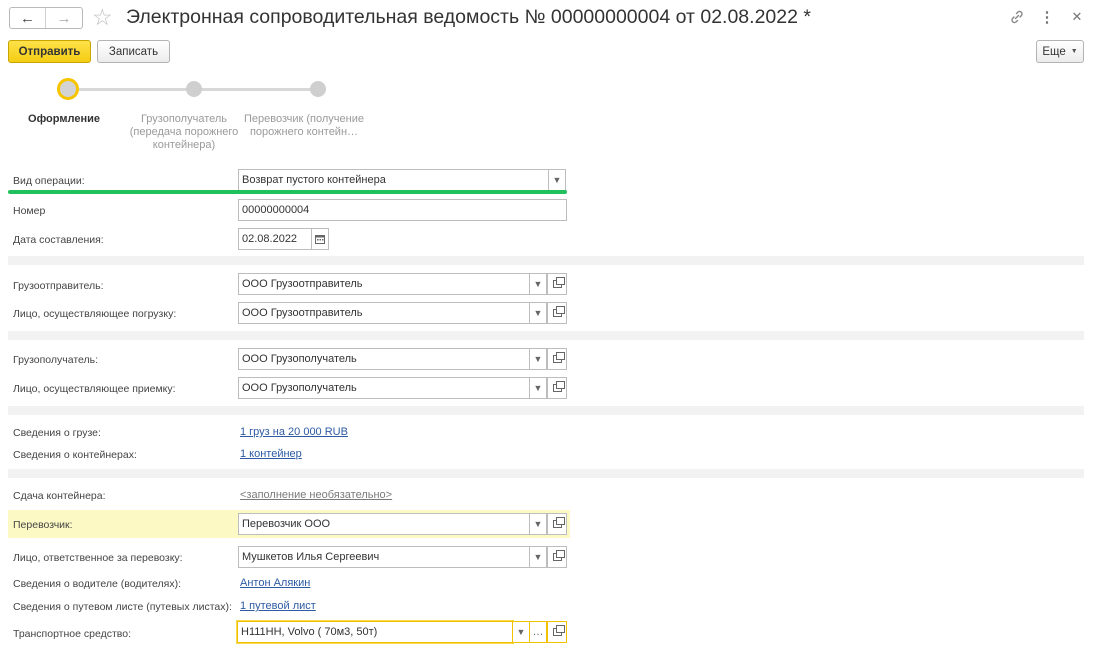  What do you see at coordinates (384, 557) in the screenshot?
I see `responsible-field: Мушкетов Илья Сергеевич` at bounding box center [384, 557].